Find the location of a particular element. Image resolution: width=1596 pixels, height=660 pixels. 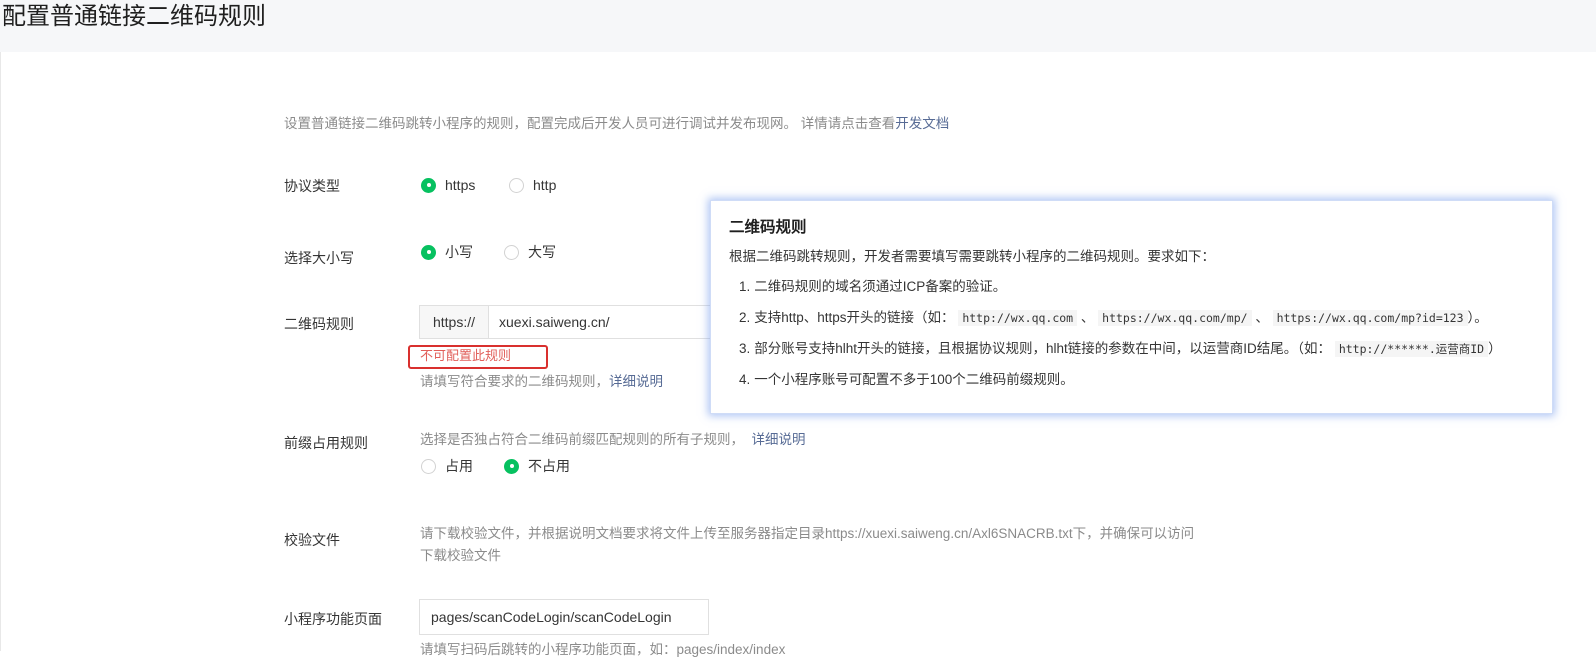

rule-number: 2. is located at coordinates (745, 317).